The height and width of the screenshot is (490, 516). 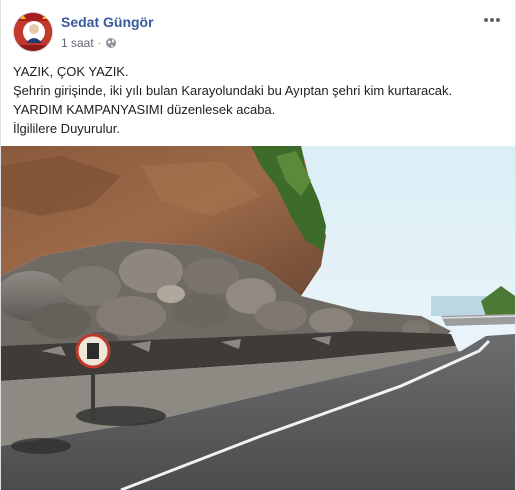 What do you see at coordinates (77, 43) in the screenshot?
I see `post-timestamp: 1 saat` at bounding box center [77, 43].